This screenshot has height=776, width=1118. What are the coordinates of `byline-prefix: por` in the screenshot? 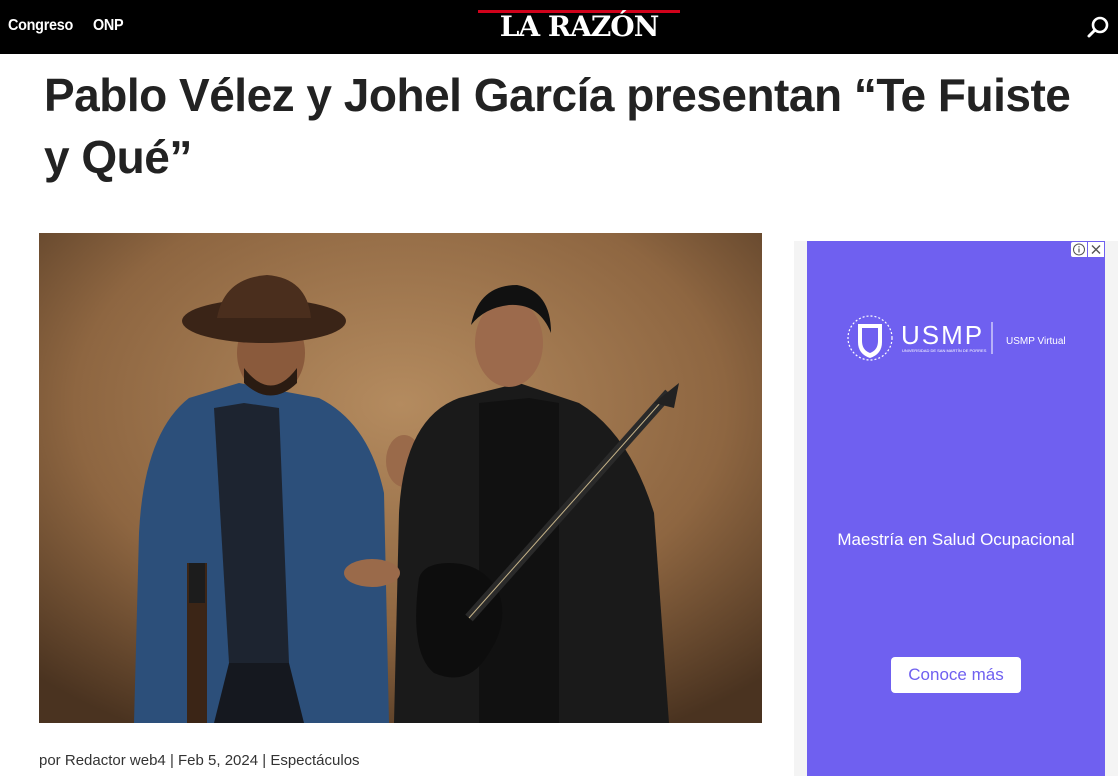 It's located at (50, 760).